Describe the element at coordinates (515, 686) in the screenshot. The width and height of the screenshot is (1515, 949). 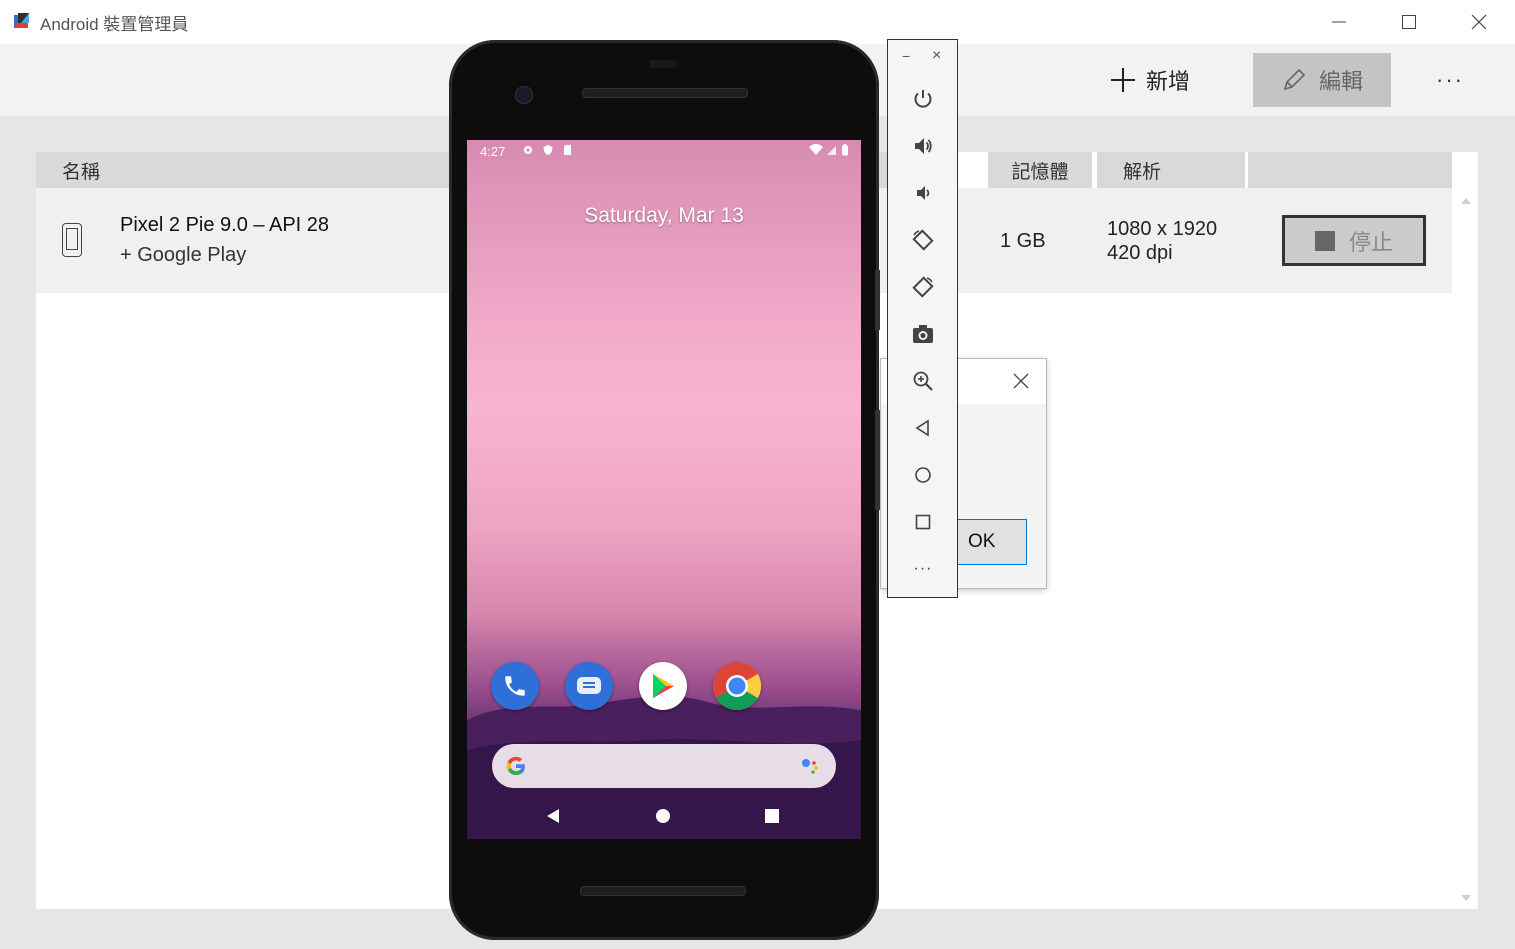
I see `phone-app-icon` at that location.